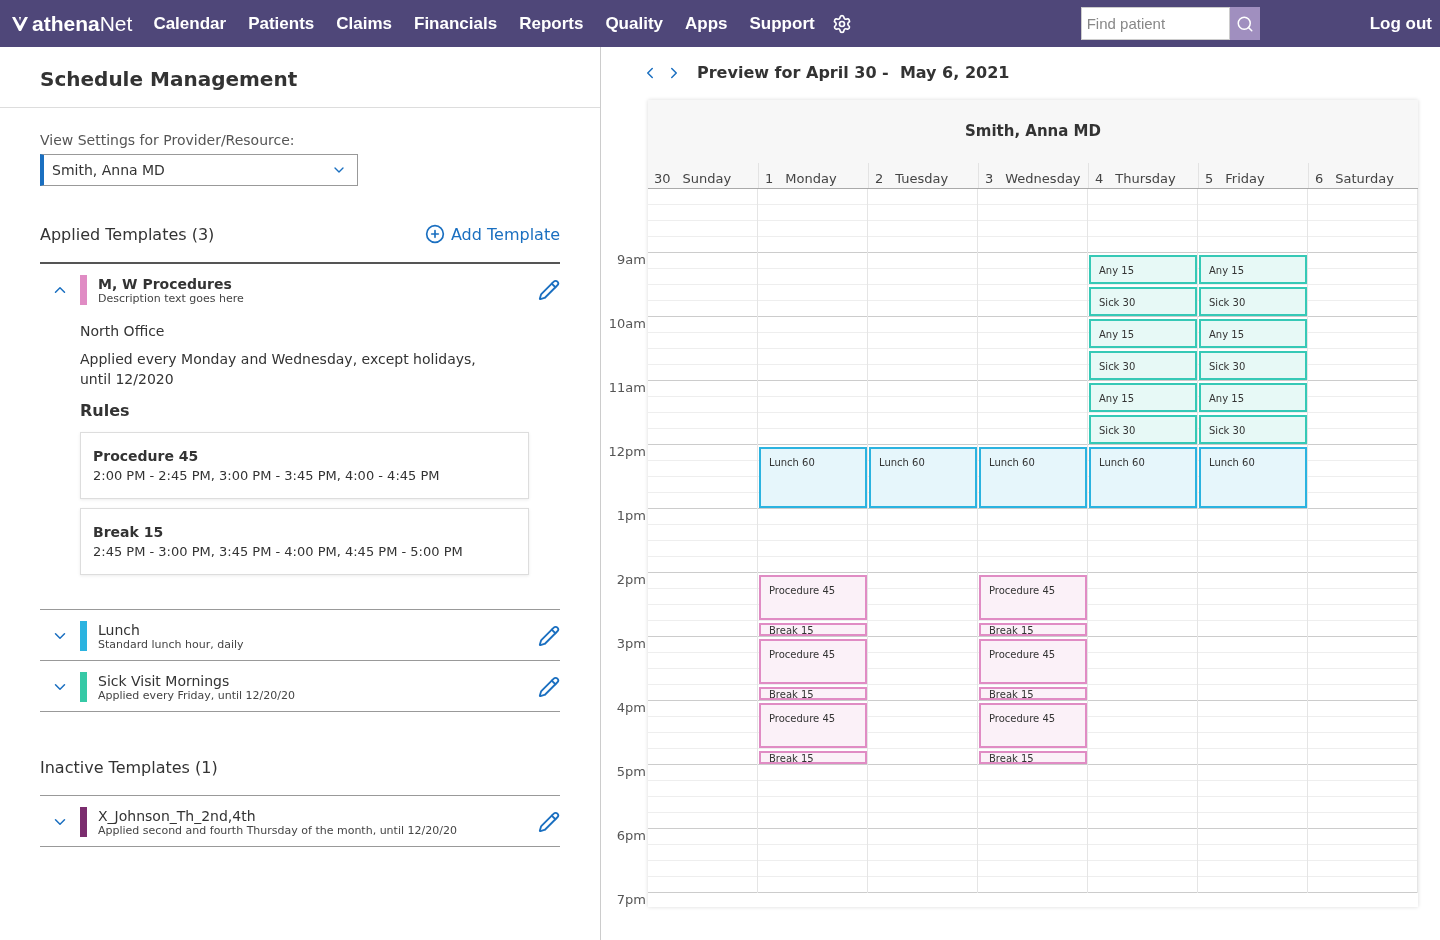  What do you see at coordinates (662, 178) in the screenshot?
I see `day-number: 30` at bounding box center [662, 178].